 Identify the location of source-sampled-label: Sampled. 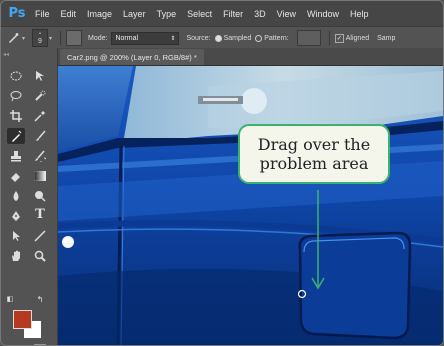
(237, 38).